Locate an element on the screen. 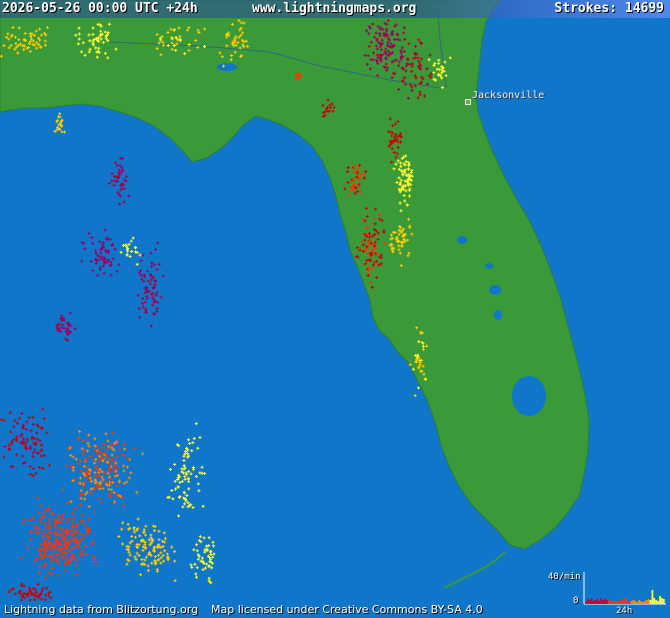 This screenshot has height=618, width=670. city-marker-icon is located at coordinates (468, 102).